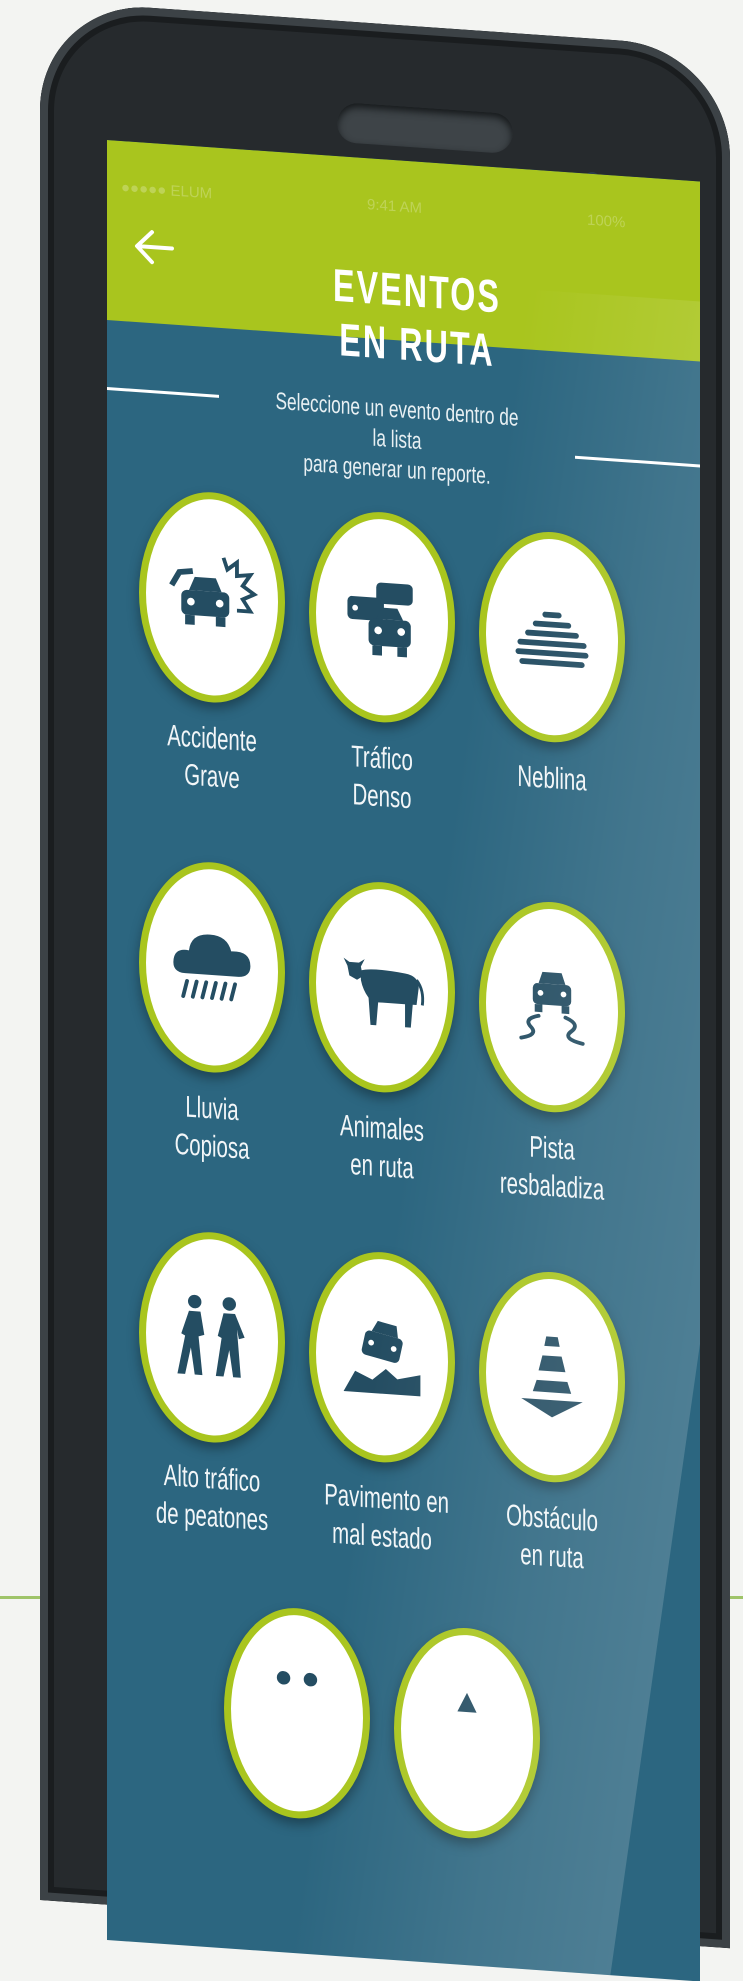 The width and height of the screenshot is (743, 1981). I want to click on event-alto-trafico-peatones: Alto tráfico de peatones, so click(212, 1384).